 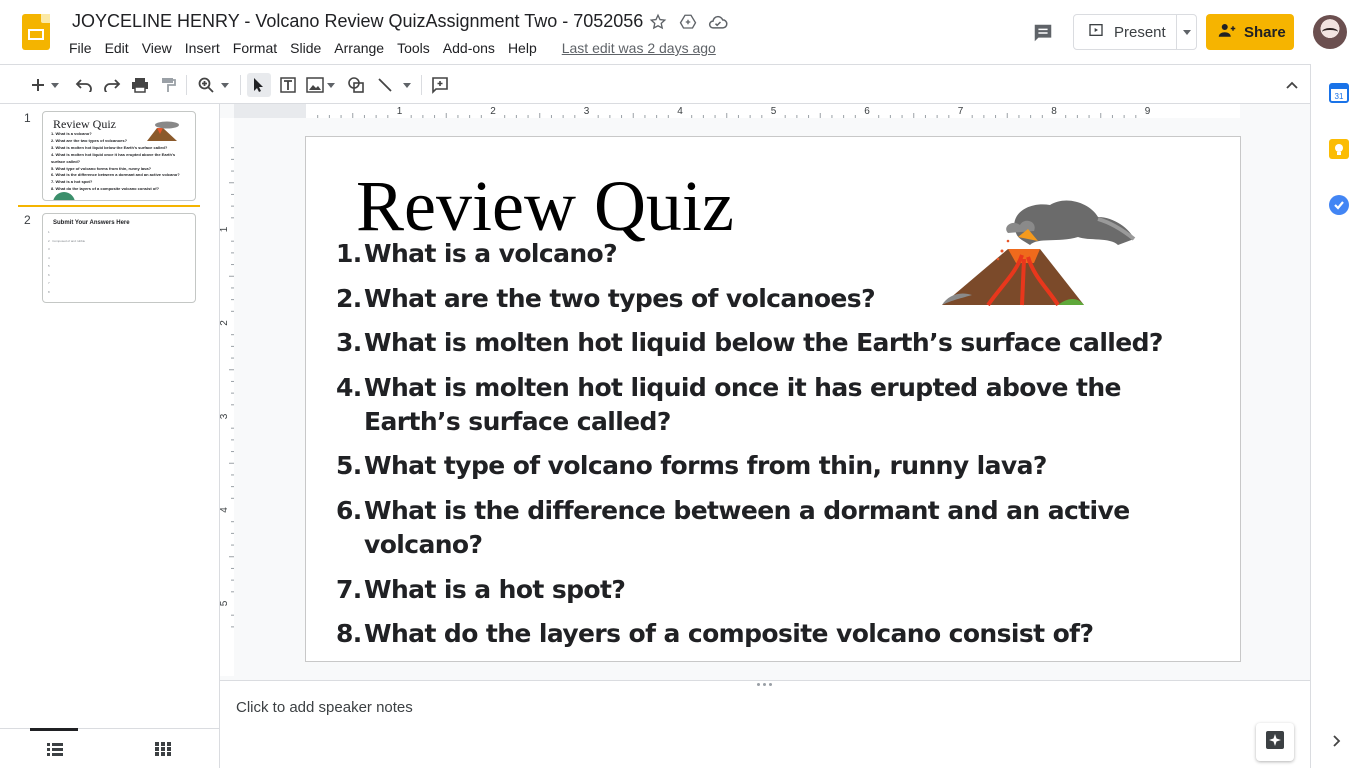 I want to click on select-cursor-icon, so click(x=259, y=85).